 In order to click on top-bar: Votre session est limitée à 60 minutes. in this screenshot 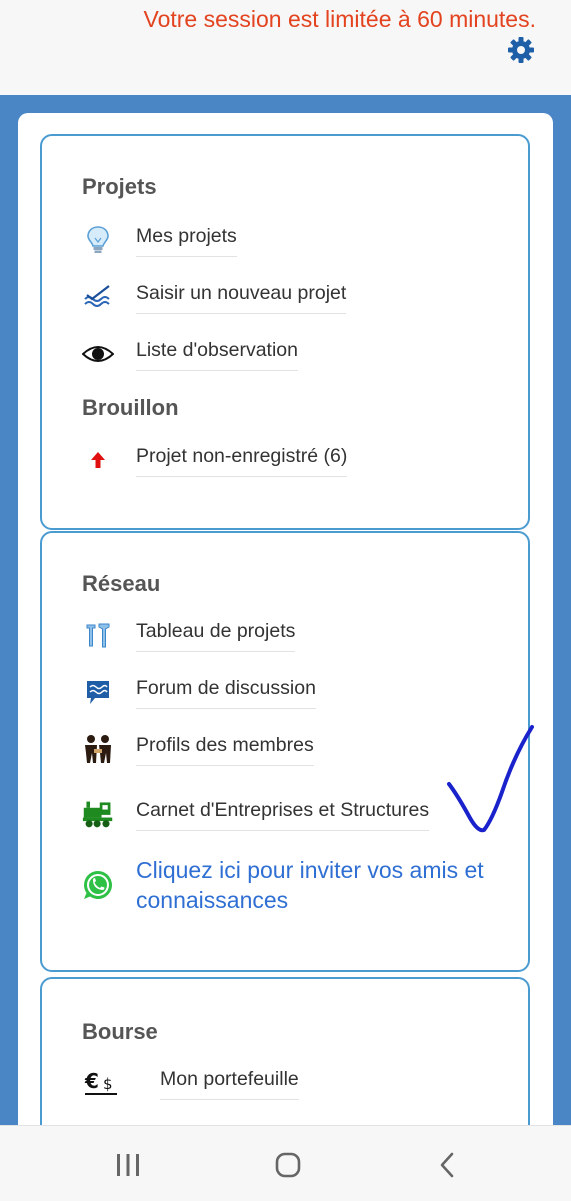, I will do `click(285, 48)`.